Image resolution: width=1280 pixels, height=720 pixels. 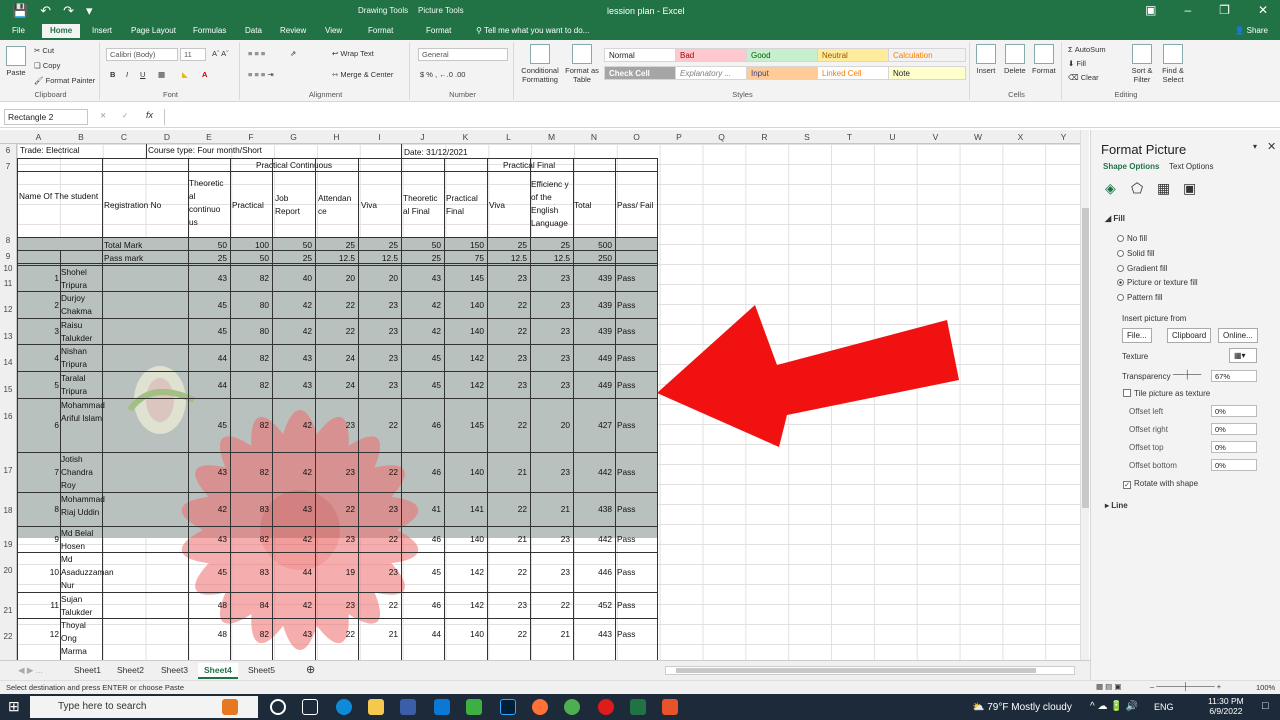 What do you see at coordinates (238, 150) in the screenshot?
I see `course-type-cell: Course type: Four month/Short` at bounding box center [238, 150].